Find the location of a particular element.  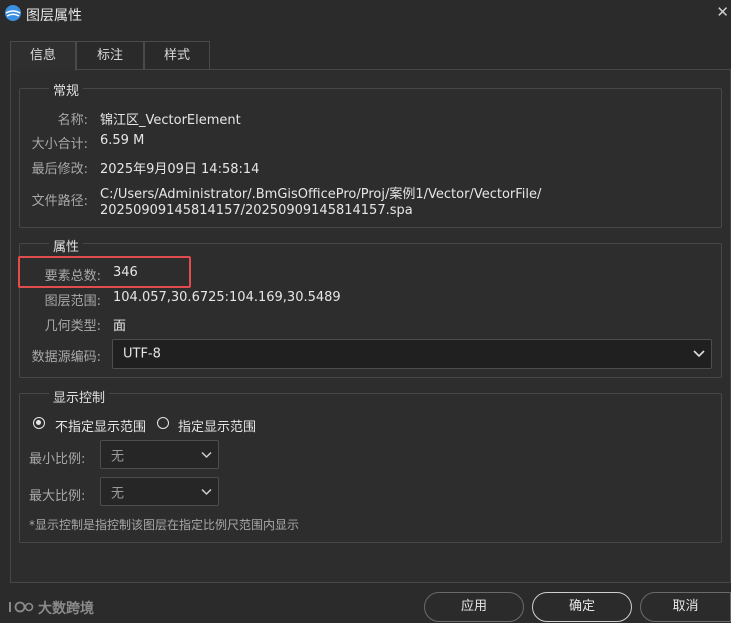

radio-unspecified-range is located at coordinates (39, 423).